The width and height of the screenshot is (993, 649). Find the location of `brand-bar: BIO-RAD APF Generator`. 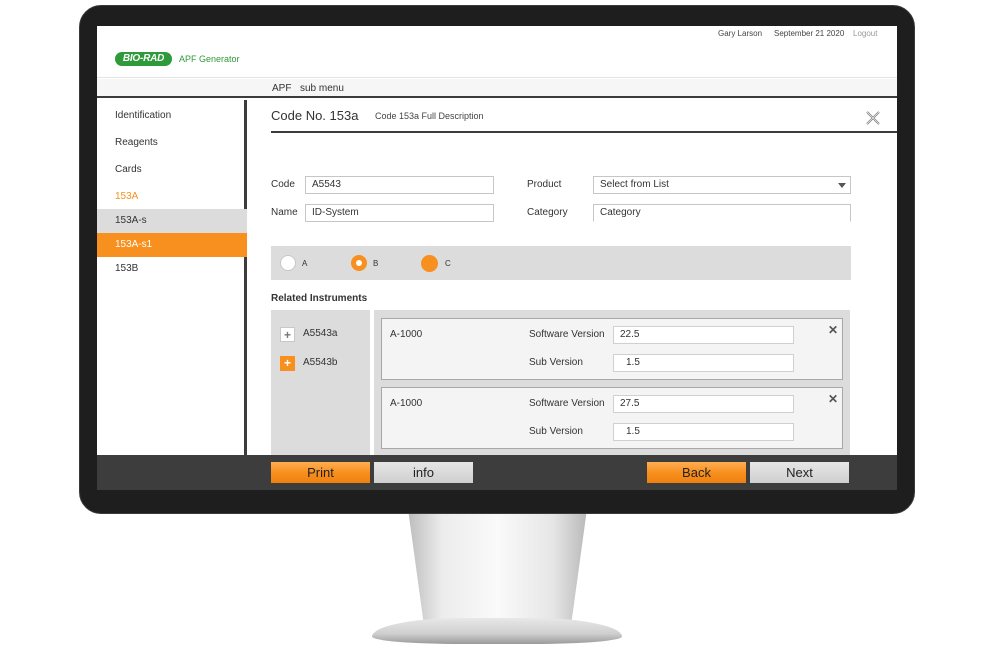

brand-bar: BIO-RAD APF Generator is located at coordinates (497, 60).